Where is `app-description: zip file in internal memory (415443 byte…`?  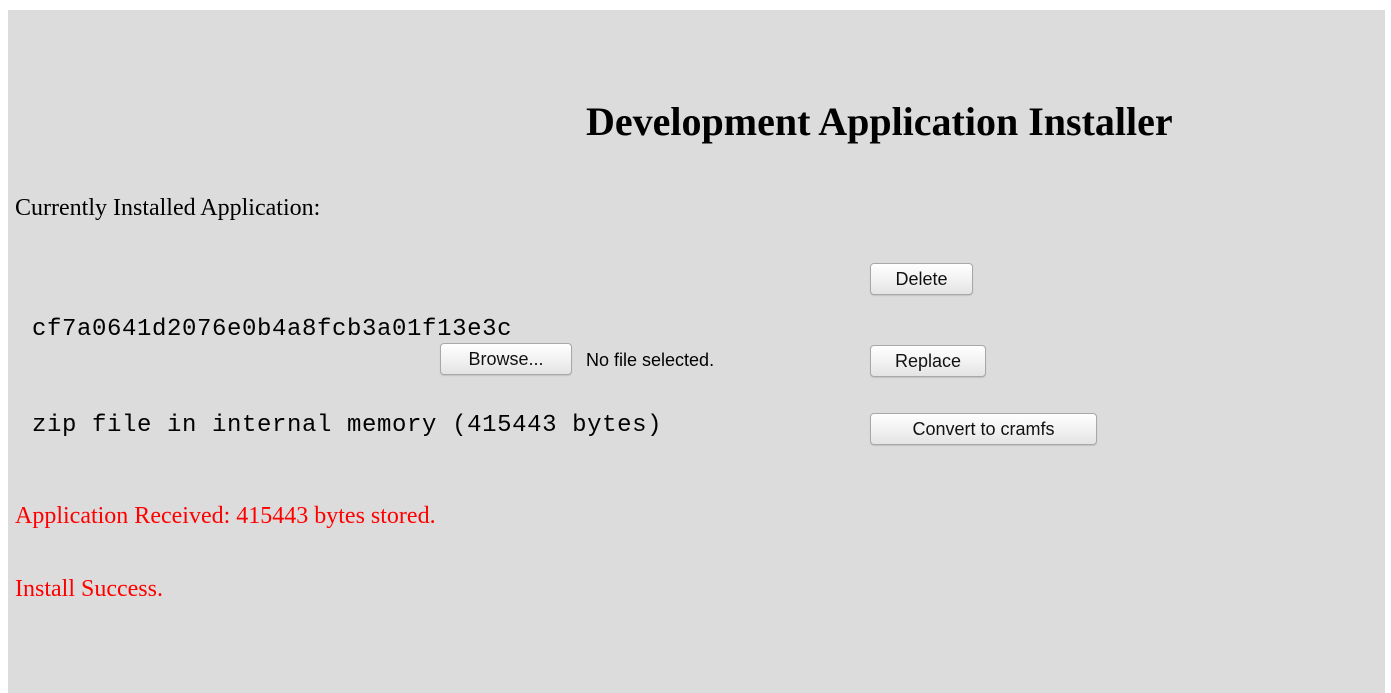
app-description: zip file in internal memory (415443 byte… is located at coordinates (347, 425).